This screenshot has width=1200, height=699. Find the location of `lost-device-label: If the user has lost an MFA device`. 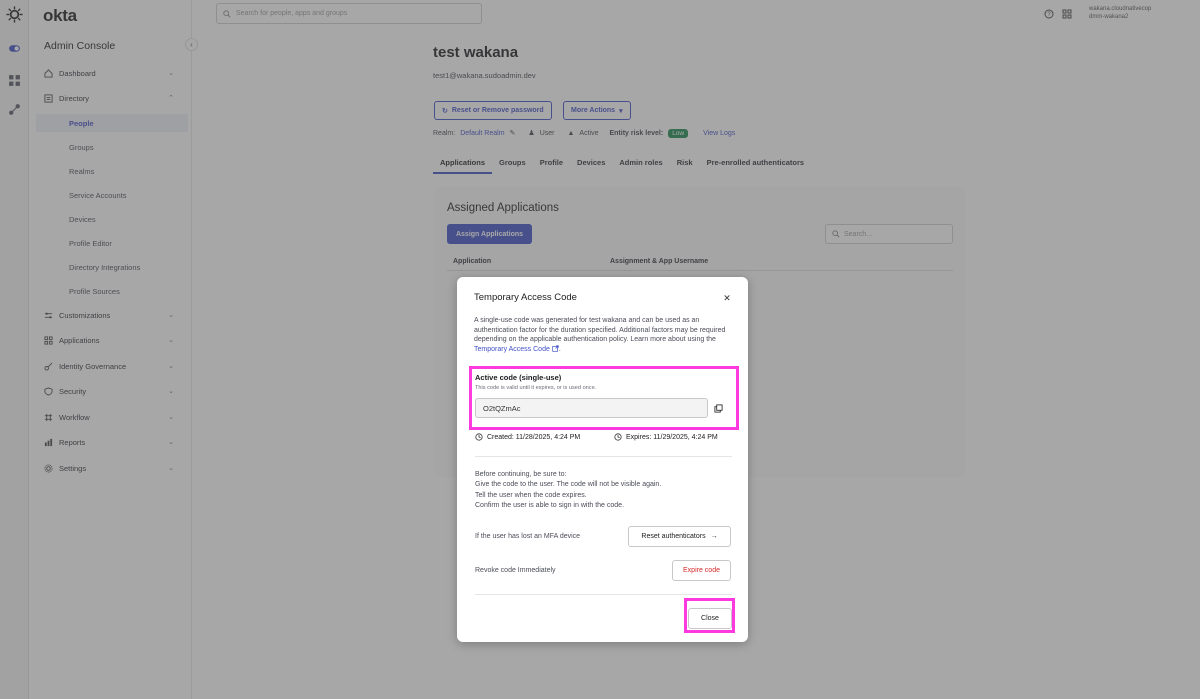

lost-device-label: If the user has lost an MFA device is located at coordinates (528, 536).